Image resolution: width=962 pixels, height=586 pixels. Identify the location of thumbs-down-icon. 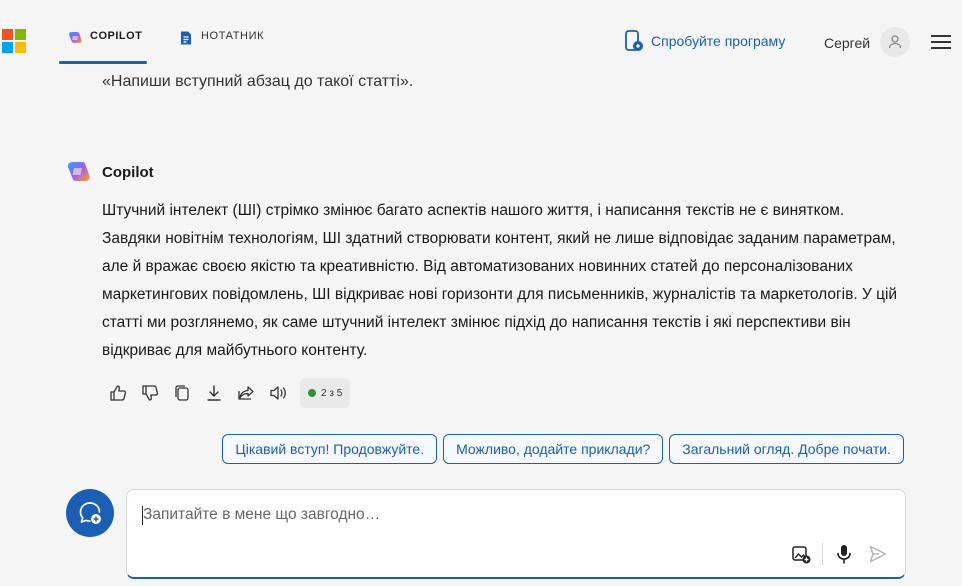
(150, 393).